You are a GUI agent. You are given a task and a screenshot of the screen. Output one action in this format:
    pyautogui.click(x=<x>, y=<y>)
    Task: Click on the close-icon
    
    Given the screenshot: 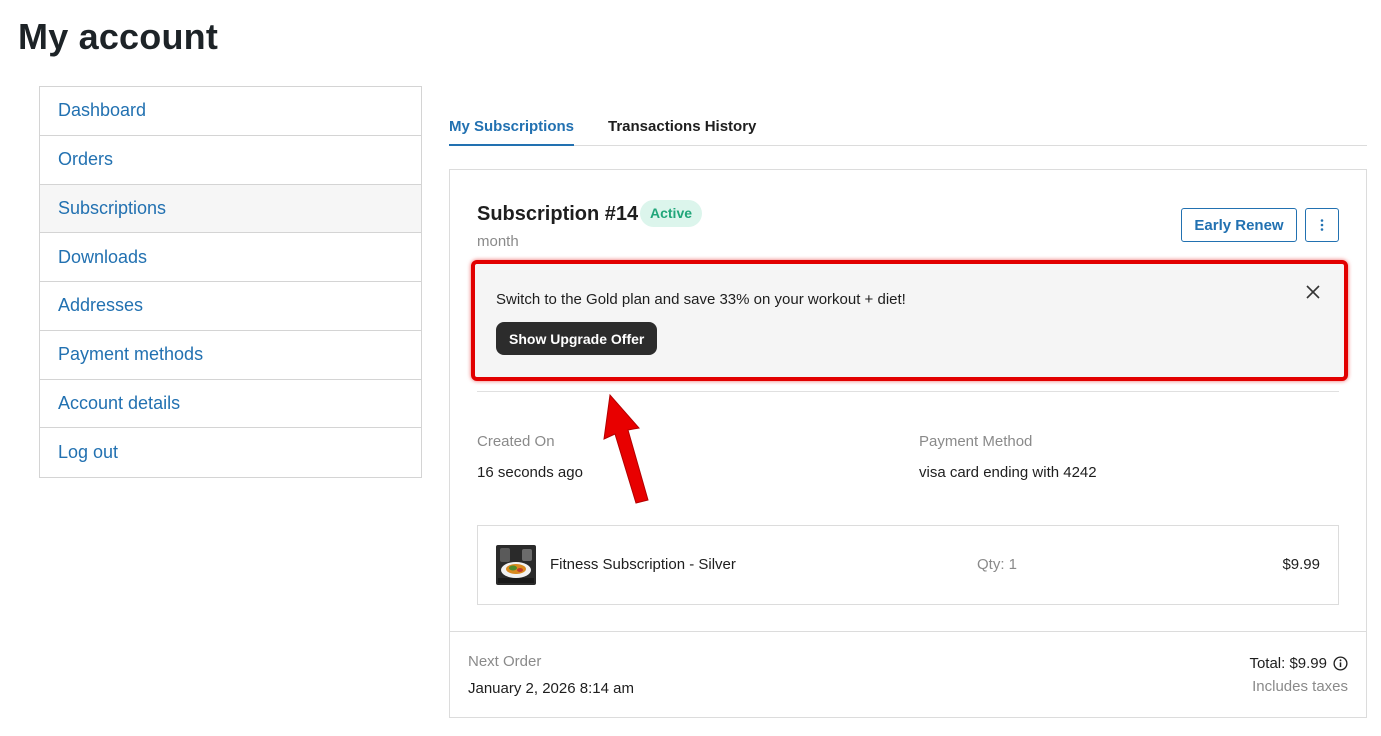 What is the action you would take?
    pyautogui.click(x=1313, y=292)
    